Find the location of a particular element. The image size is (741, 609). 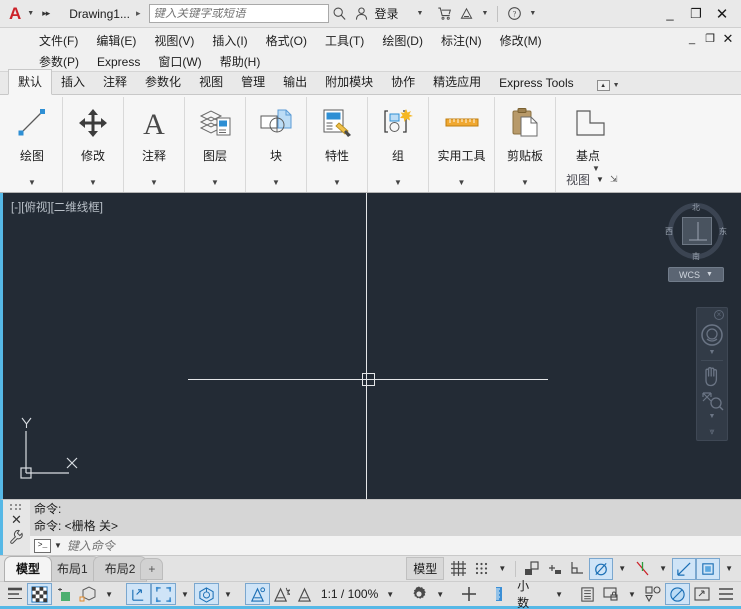

object-snap-dropdown-icon: ▼ is located at coordinates (622, 569).